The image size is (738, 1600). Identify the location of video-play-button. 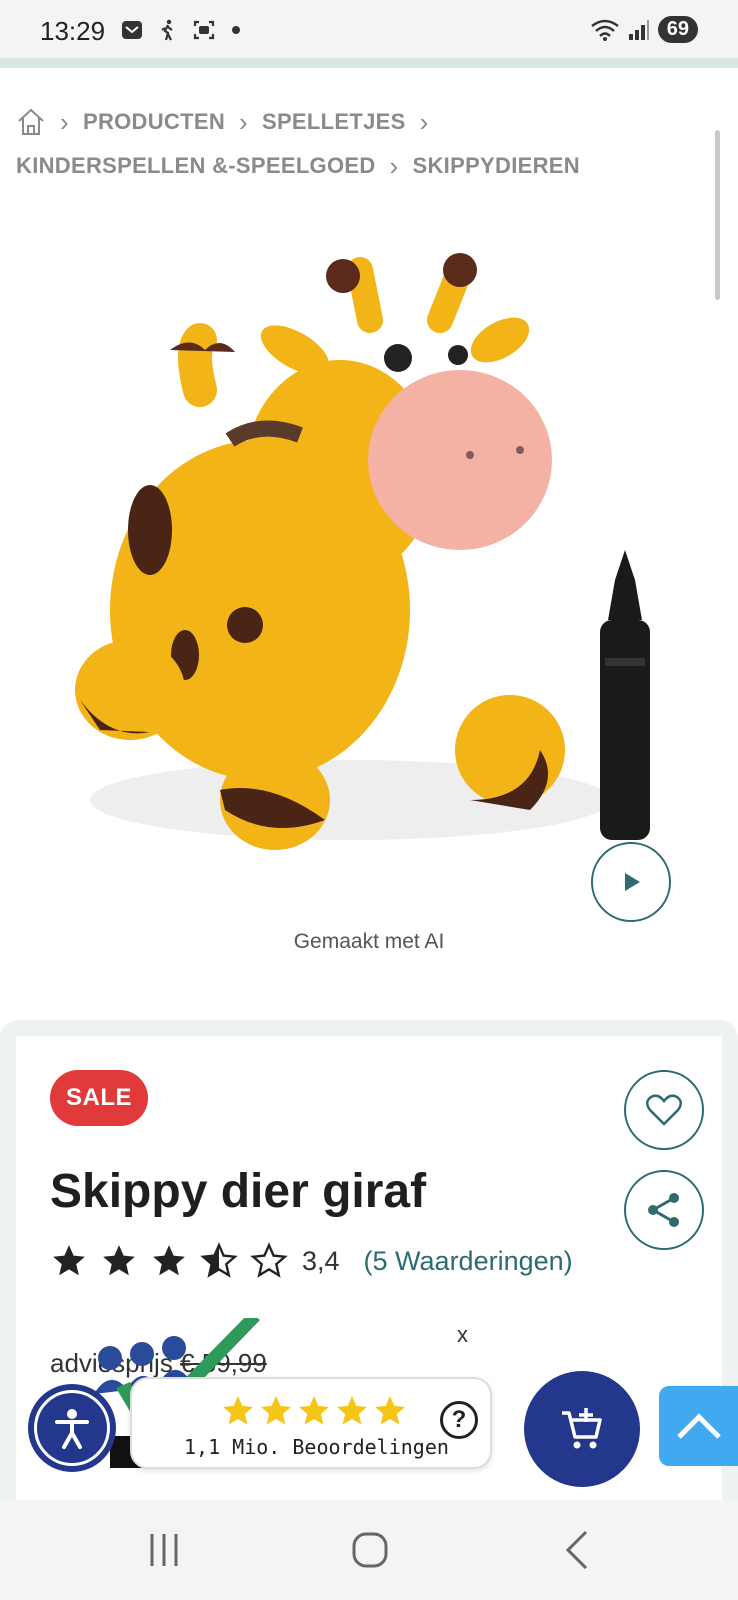
(631, 882).